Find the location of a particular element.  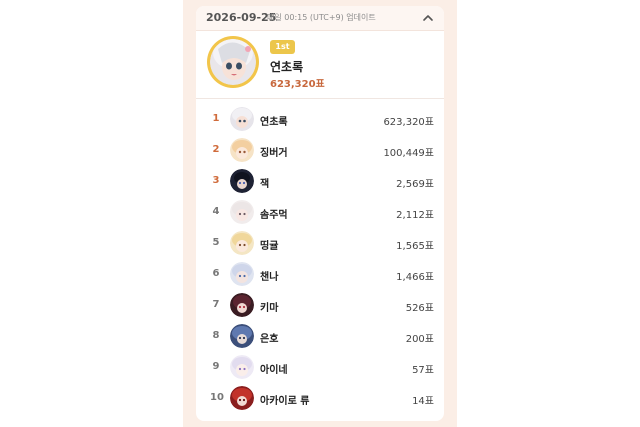

vote-count: 1,565표 is located at coordinates (415, 246).